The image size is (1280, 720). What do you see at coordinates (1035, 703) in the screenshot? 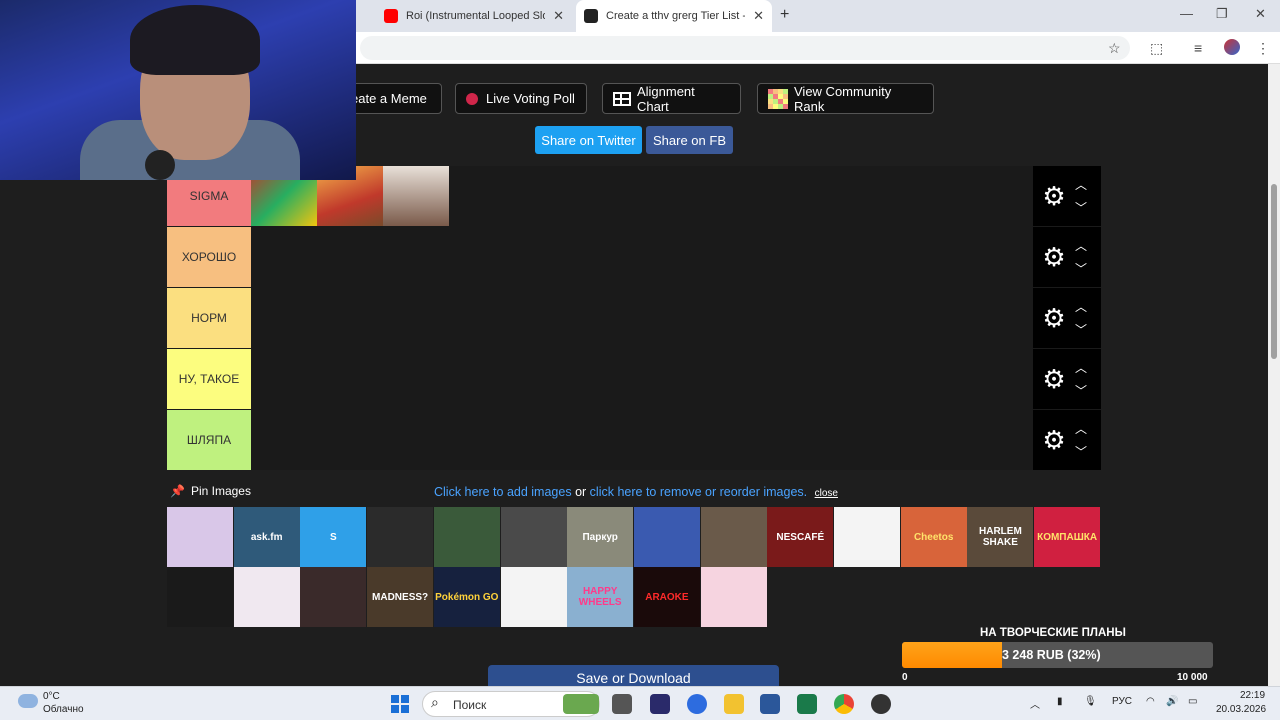
I see `tray-expand-icon: ︿` at bounding box center [1035, 703].